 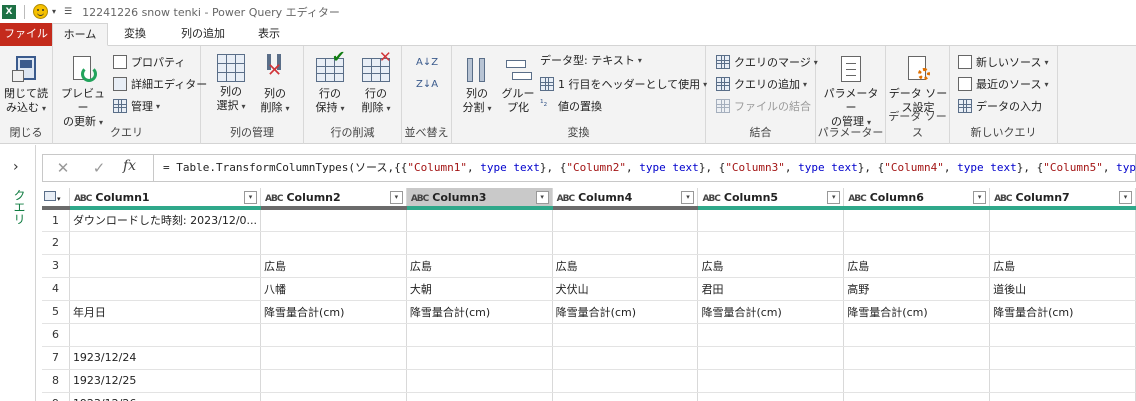 What do you see at coordinates (26, 34) in the screenshot?
I see `tab-file: ファイル` at bounding box center [26, 34].